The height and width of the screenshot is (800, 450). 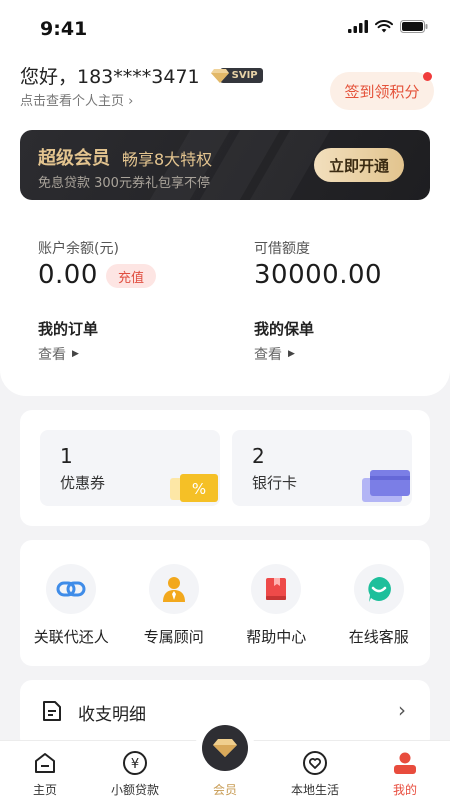 I want to click on status-icons, so click(x=388, y=26).